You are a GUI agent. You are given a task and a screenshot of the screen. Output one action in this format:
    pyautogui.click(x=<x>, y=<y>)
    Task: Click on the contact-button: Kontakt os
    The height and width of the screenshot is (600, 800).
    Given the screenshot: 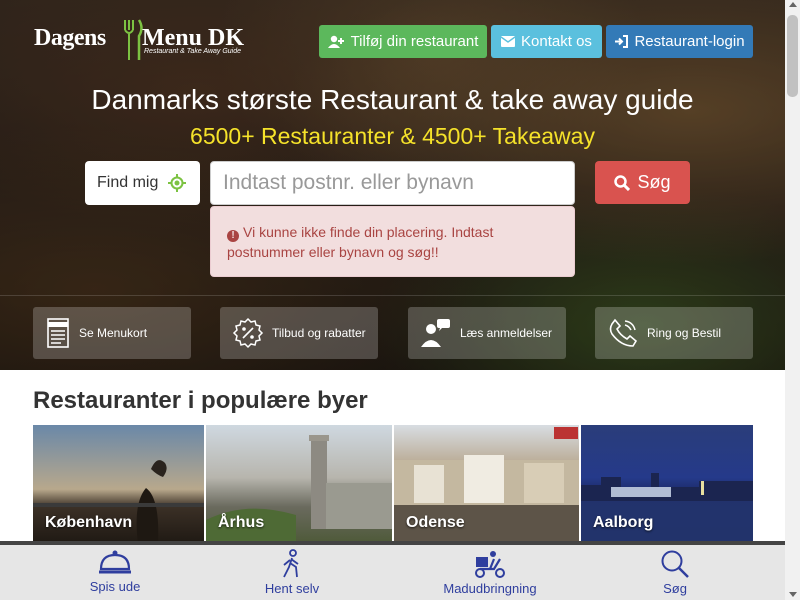 What is the action you would take?
    pyautogui.click(x=546, y=41)
    